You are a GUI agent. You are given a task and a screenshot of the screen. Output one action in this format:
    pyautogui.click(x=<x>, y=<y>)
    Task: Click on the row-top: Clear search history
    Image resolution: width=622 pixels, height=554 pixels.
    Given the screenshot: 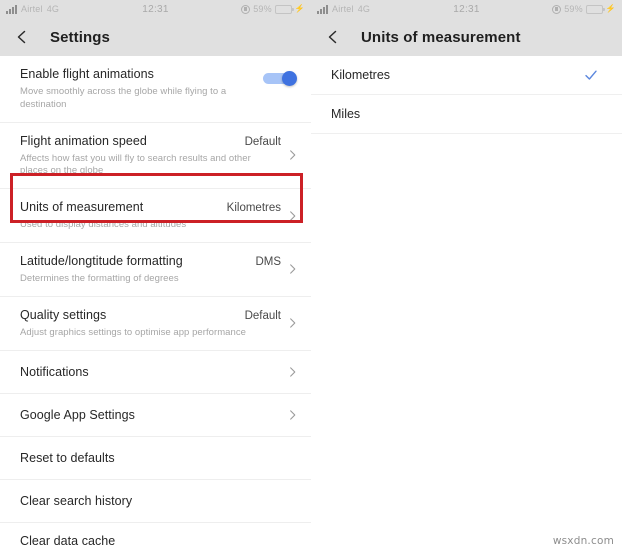 What is the action you would take?
    pyautogui.click(x=150, y=501)
    